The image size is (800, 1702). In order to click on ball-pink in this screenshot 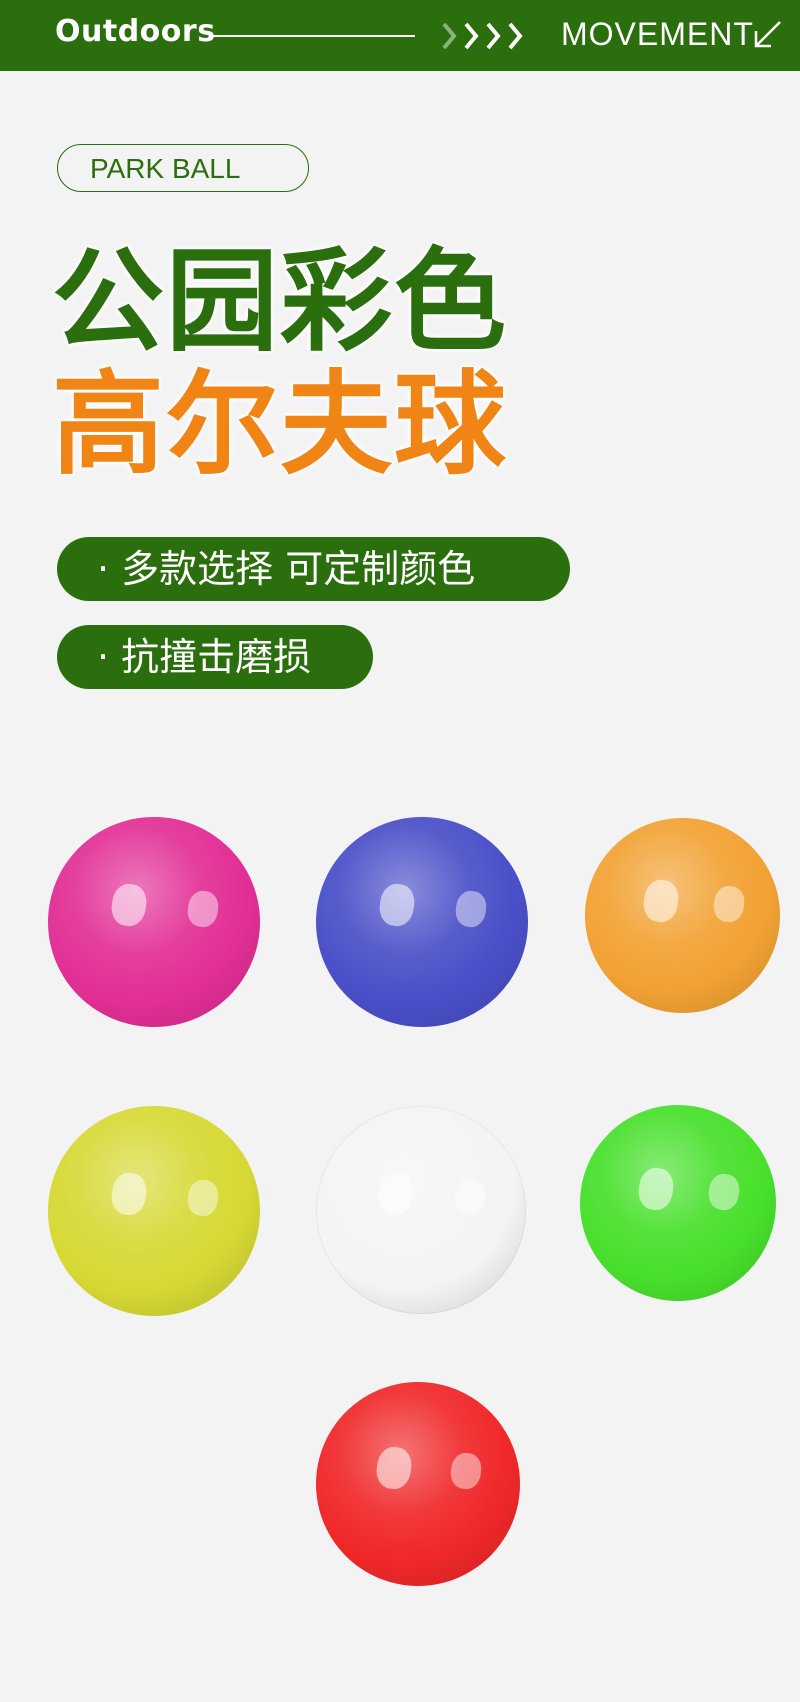, I will do `click(154, 922)`.